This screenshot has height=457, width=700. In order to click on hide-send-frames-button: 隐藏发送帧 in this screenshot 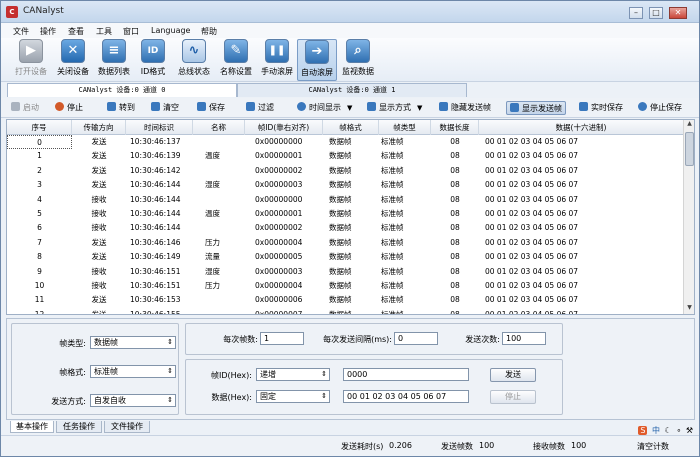, I will do `click(465, 108)`.